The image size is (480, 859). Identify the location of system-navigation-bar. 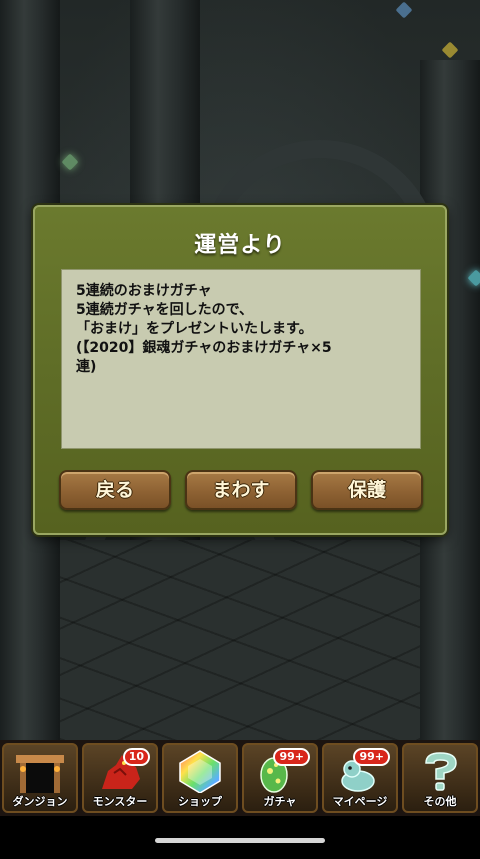
(240, 837).